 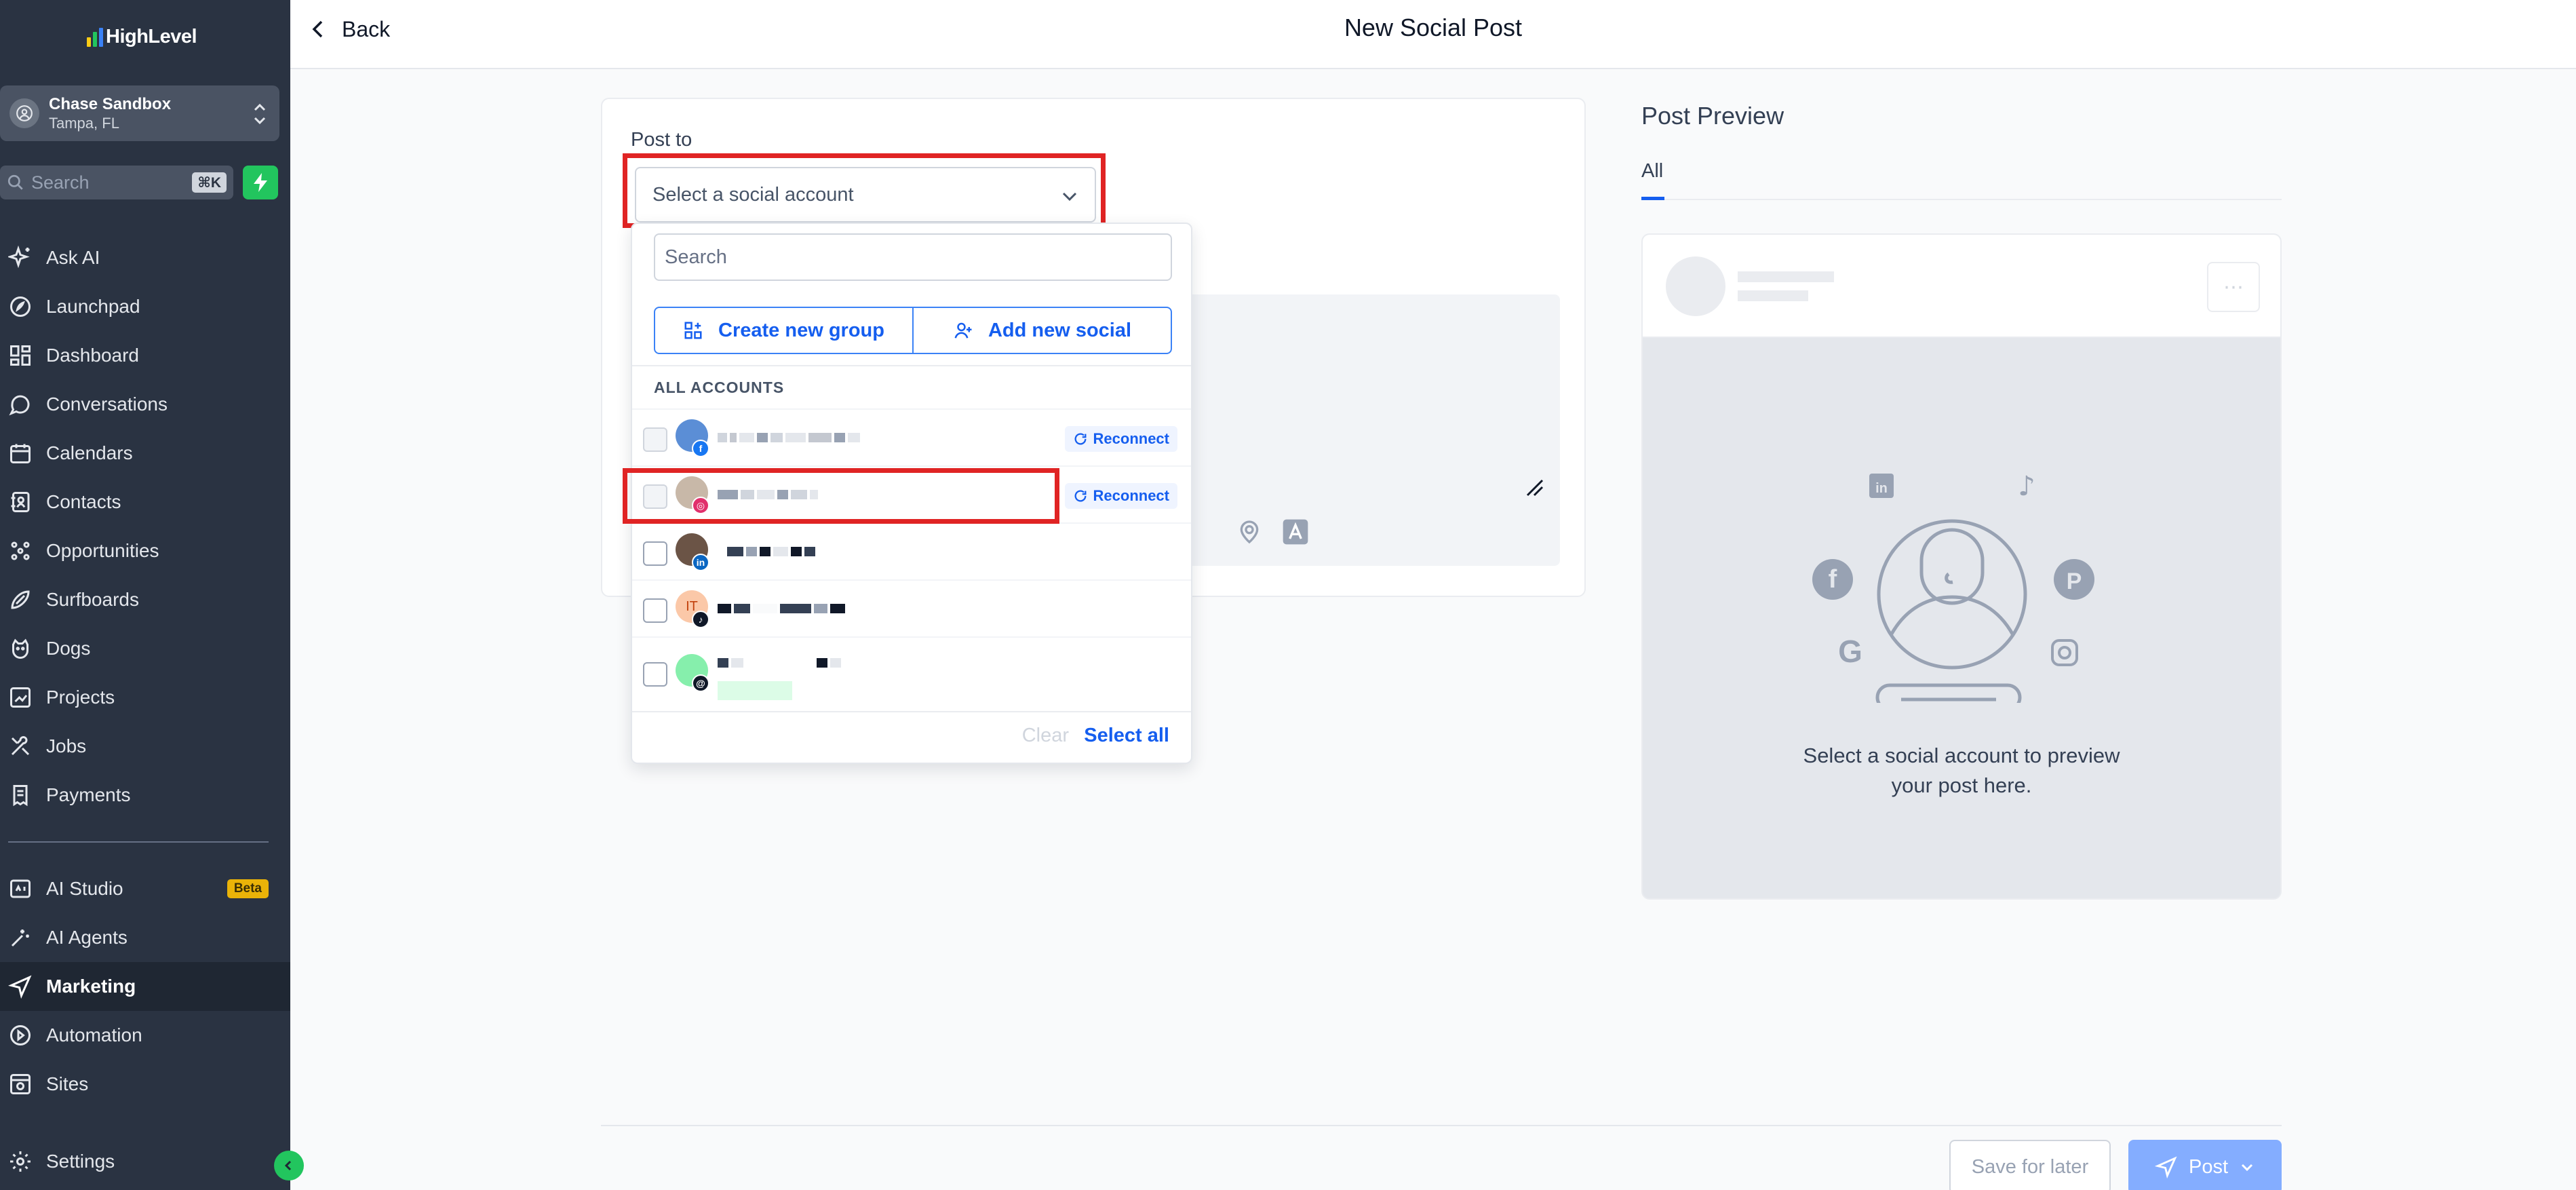 What do you see at coordinates (260, 114) in the screenshot?
I see `chevron-up-down-icon` at bounding box center [260, 114].